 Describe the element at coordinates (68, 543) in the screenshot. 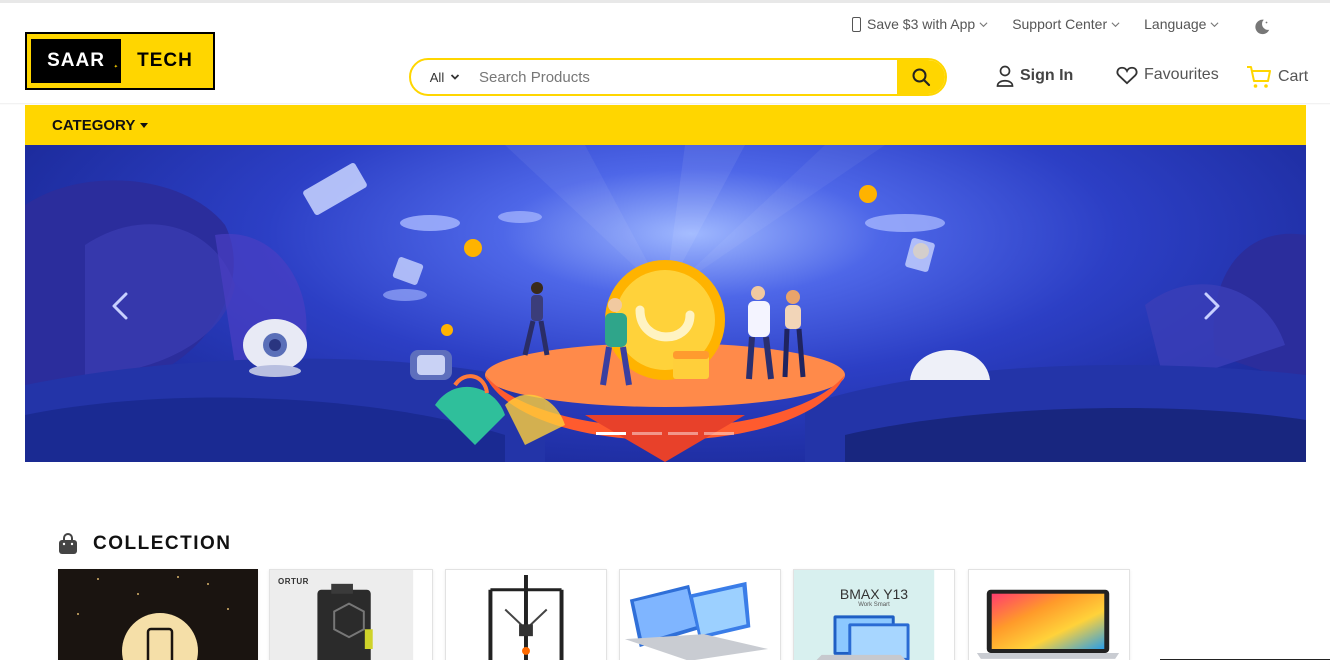

I see `shopping-bag-icon` at that location.